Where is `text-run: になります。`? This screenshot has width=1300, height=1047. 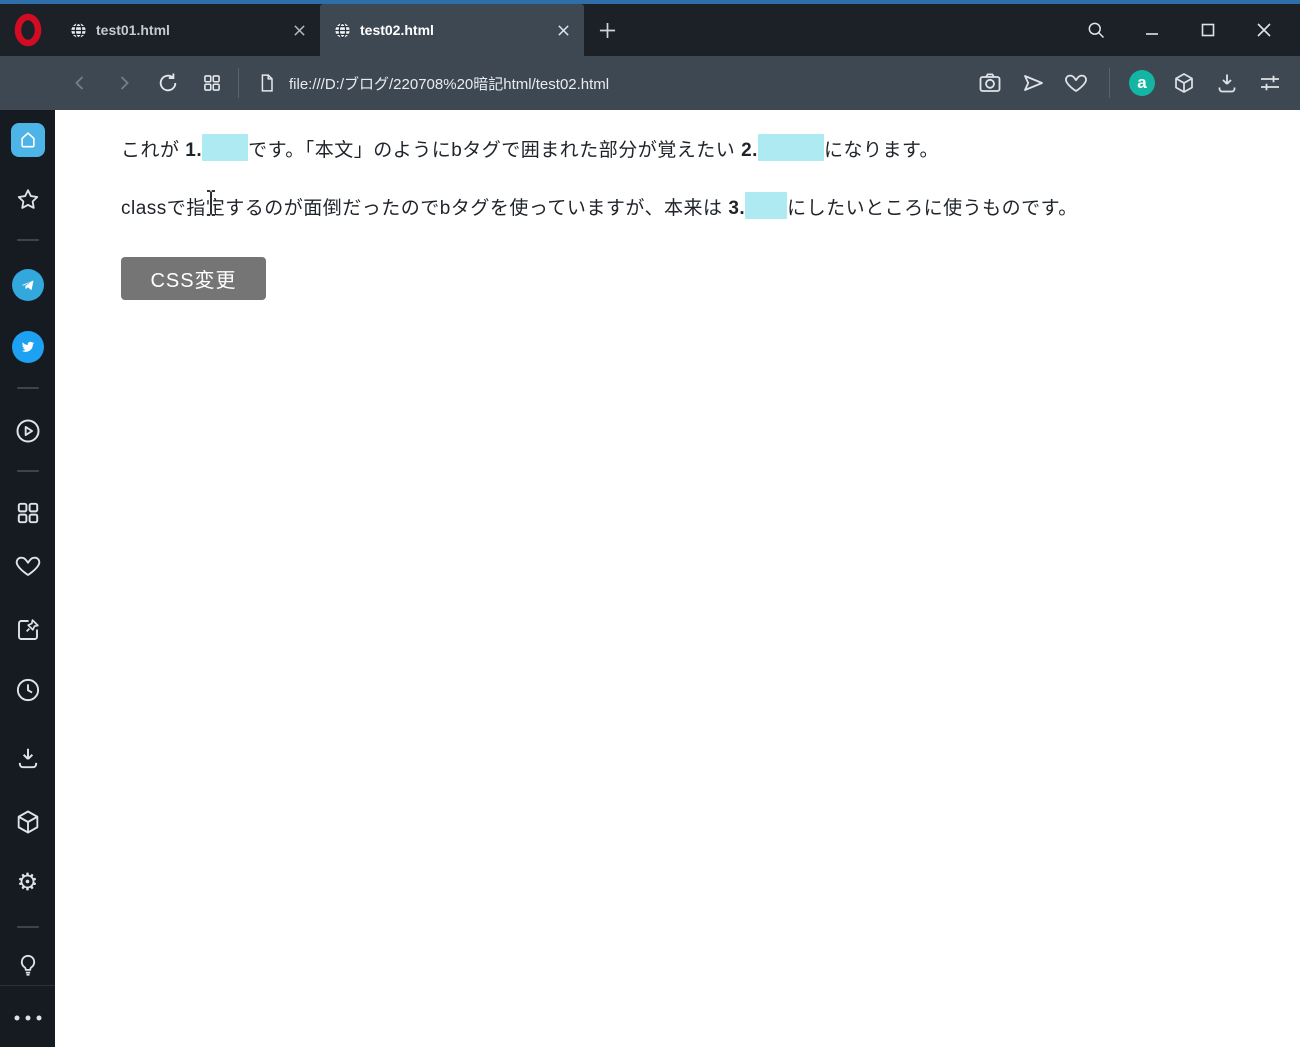 text-run: になります。 is located at coordinates (881, 150).